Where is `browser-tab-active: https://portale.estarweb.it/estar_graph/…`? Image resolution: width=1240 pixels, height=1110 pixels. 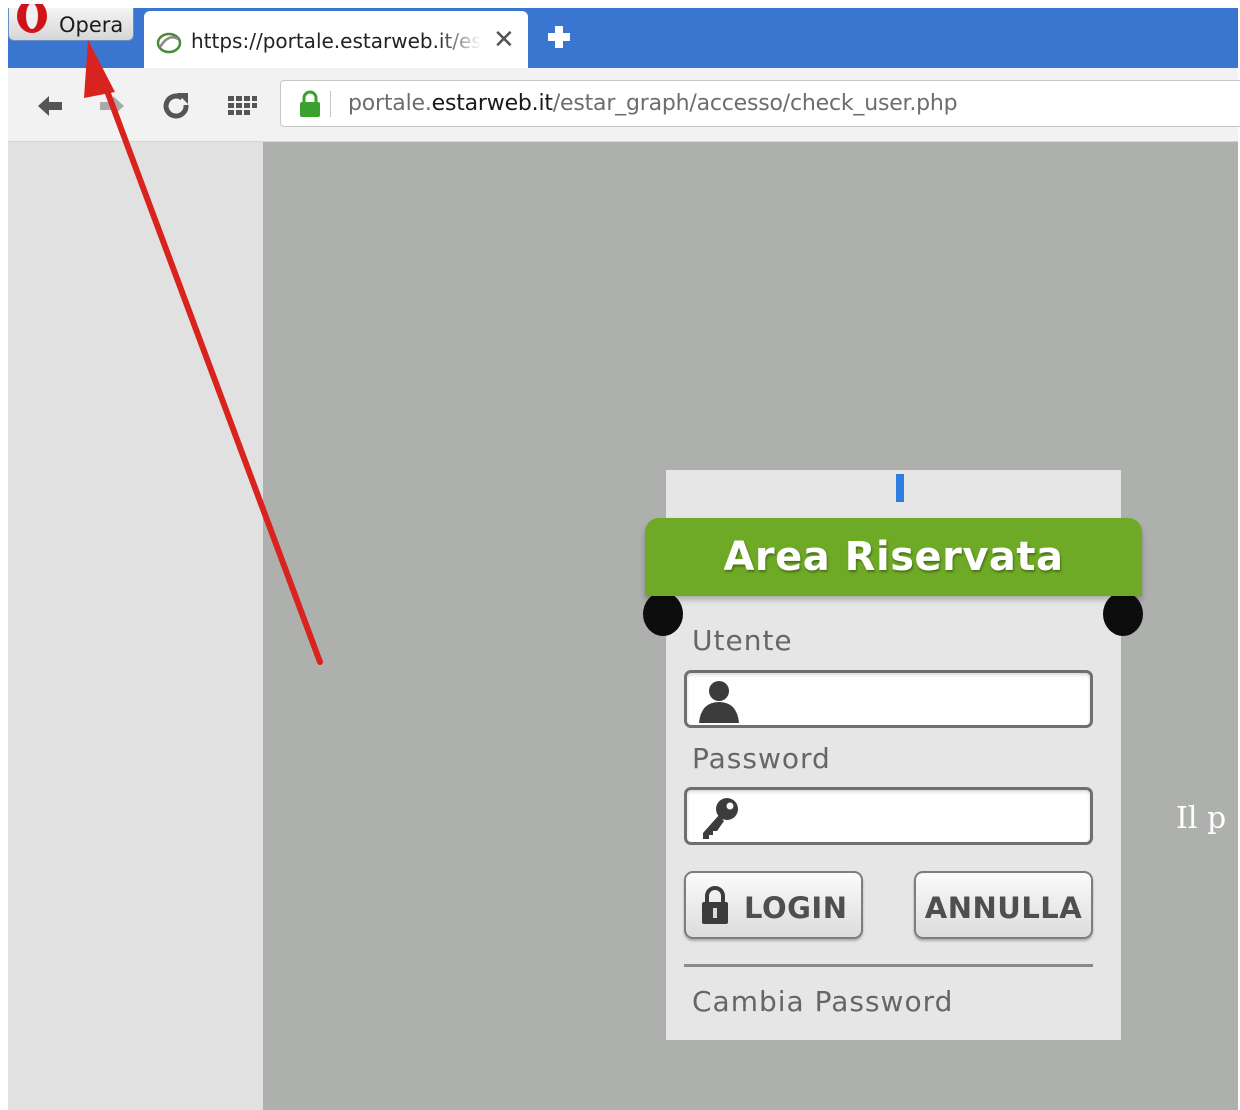 browser-tab-active: https://portale.estarweb.it/estar_graph/… is located at coordinates (336, 39).